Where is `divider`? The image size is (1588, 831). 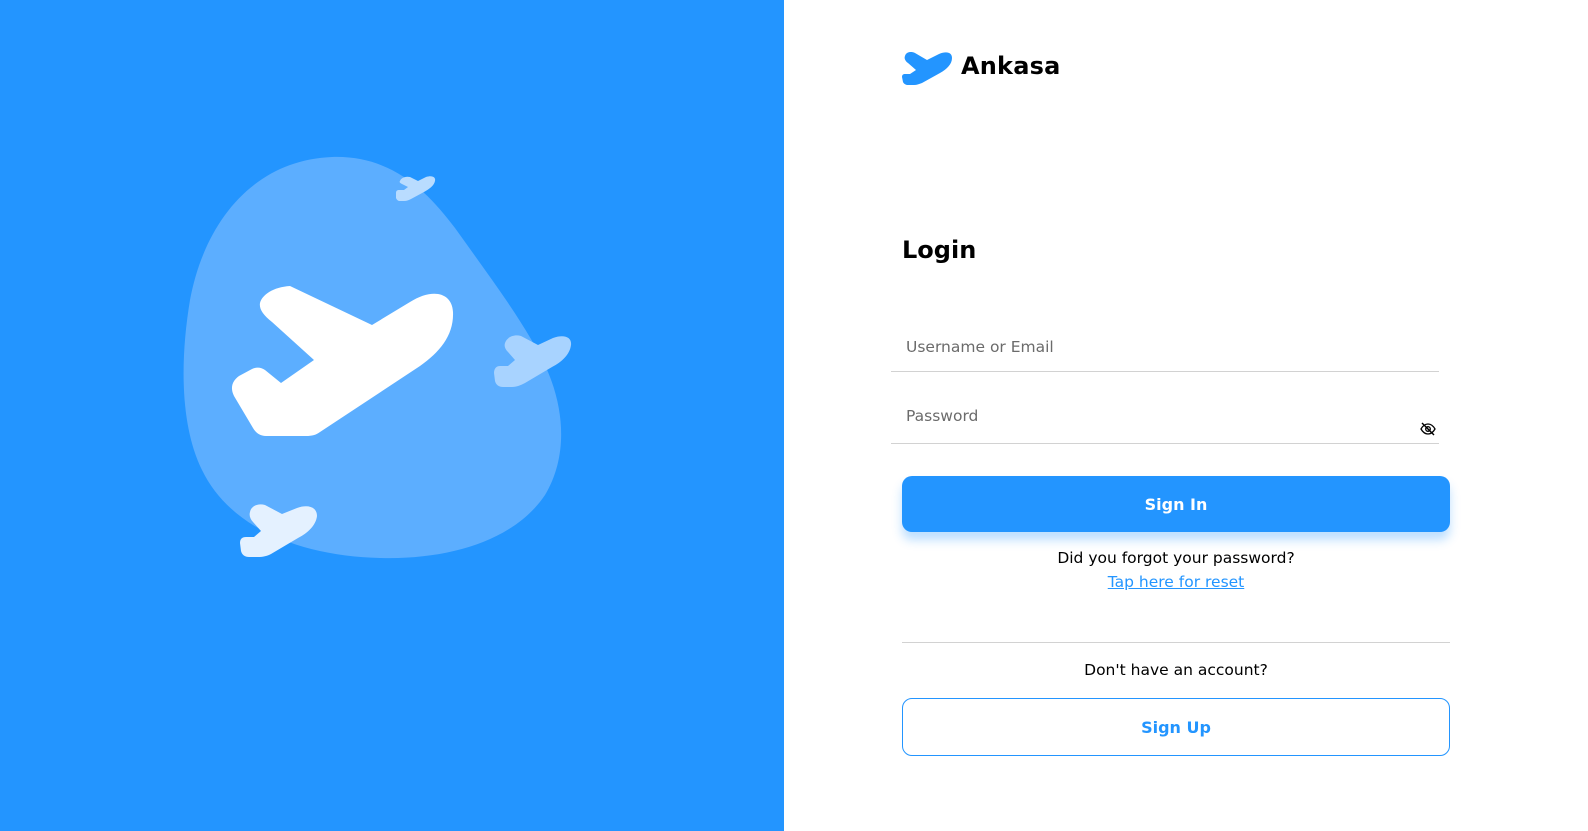 divider is located at coordinates (1176, 642).